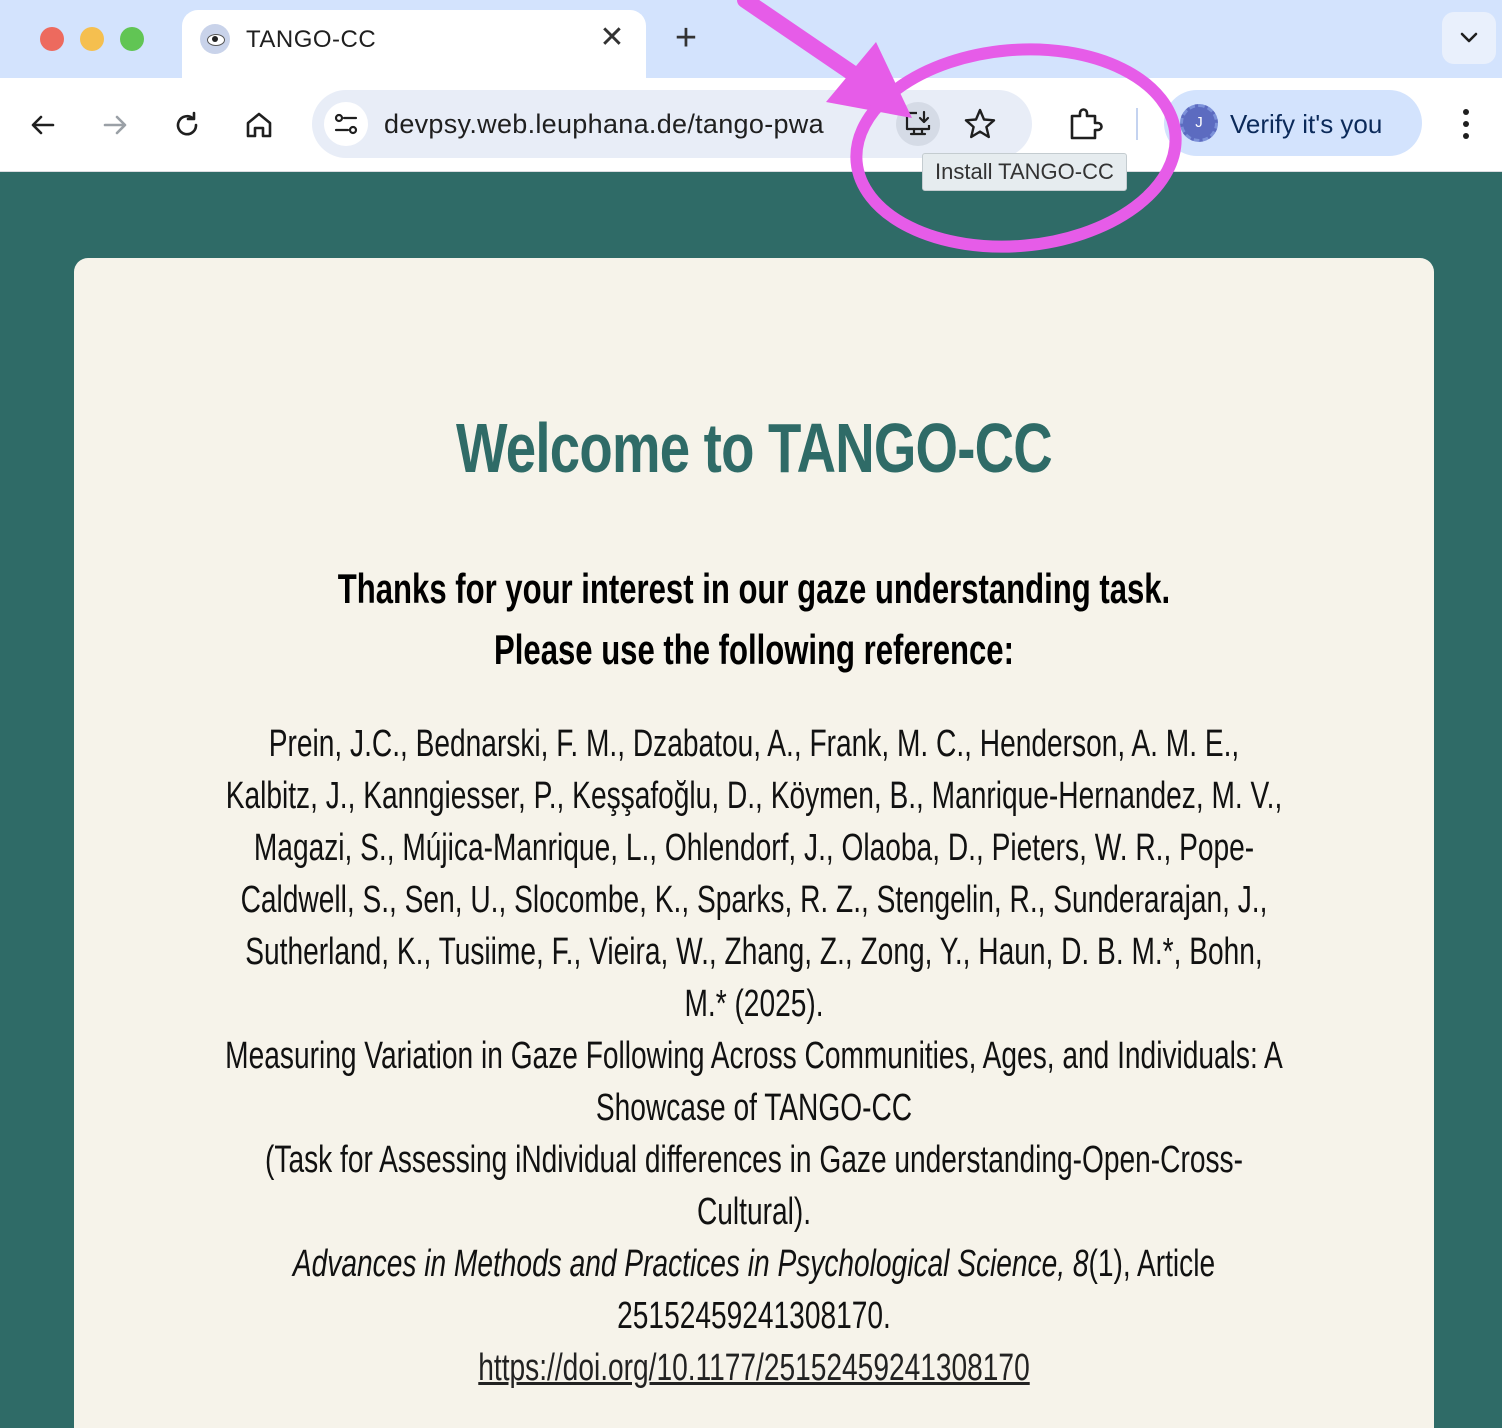 This screenshot has height=1428, width=1502. Describe the element at coordinates (980, 124) in the screenshot. I see `bookmark-star-icon` at that location.